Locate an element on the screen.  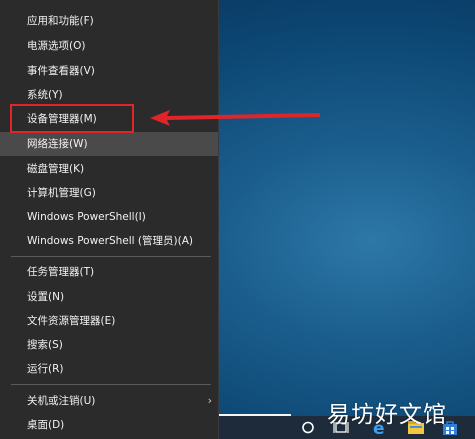
menu-item-desktop: 桌面(D) is located at coordinates (109, 425).